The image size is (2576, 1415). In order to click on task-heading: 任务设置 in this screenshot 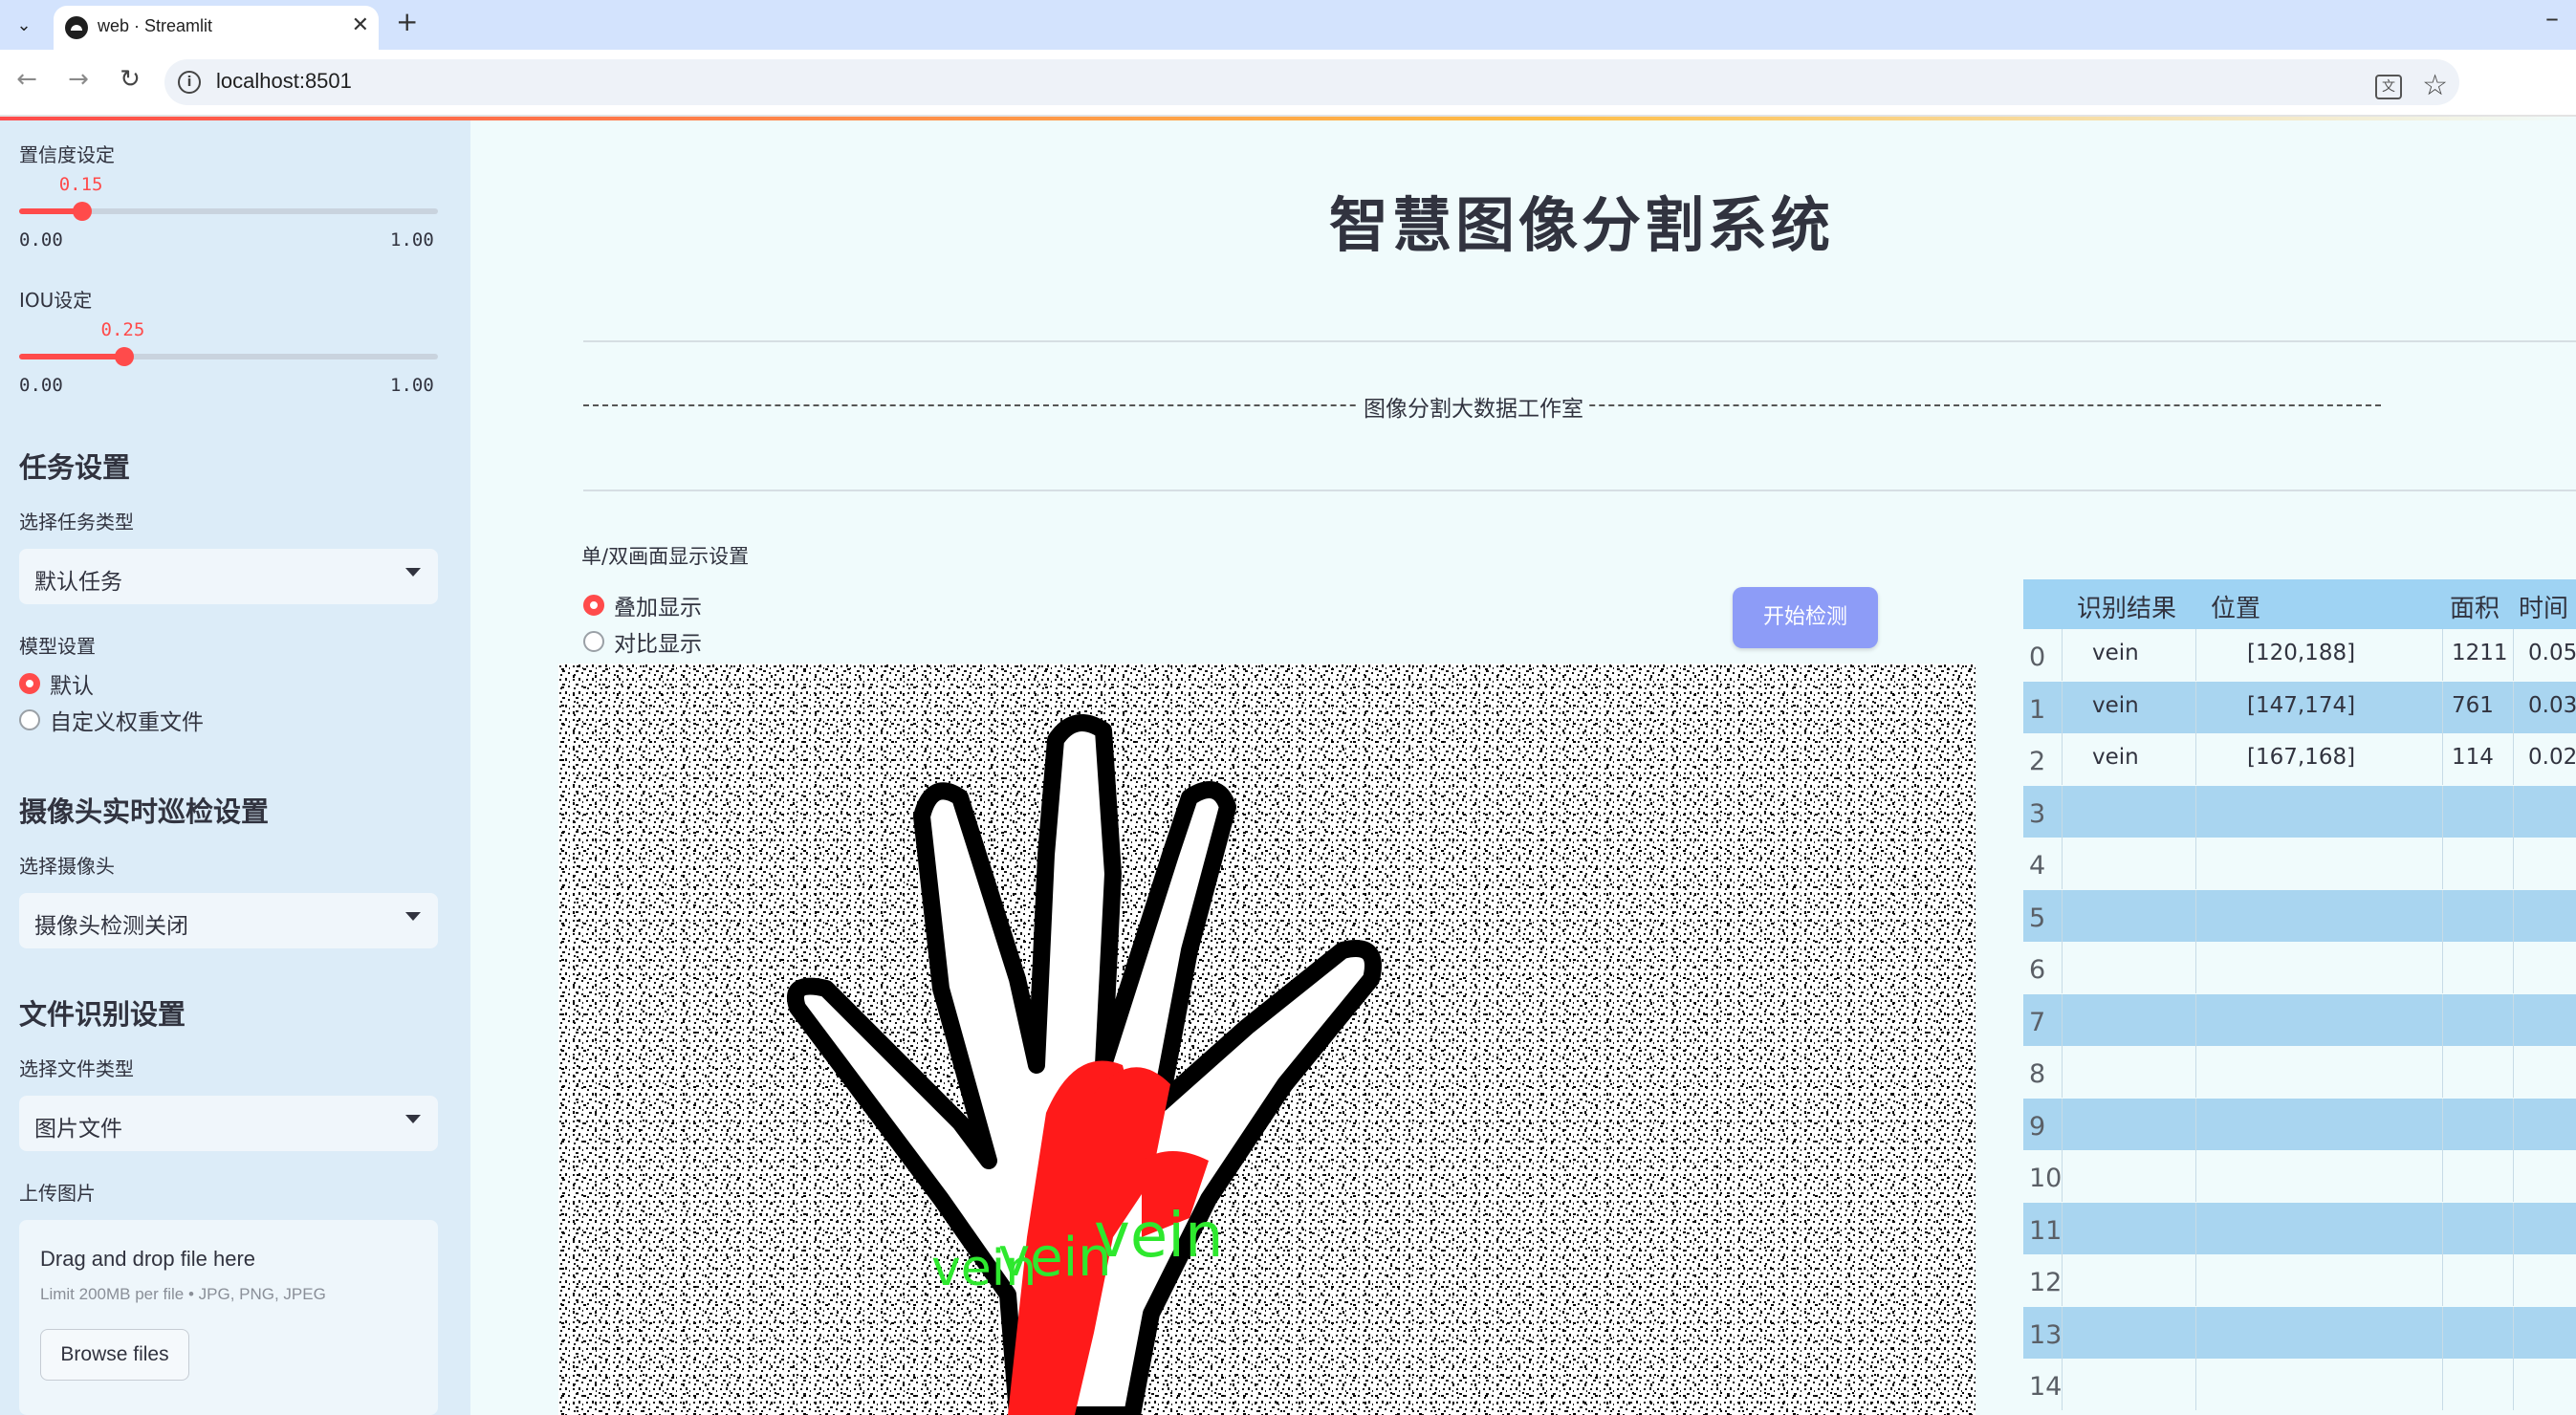, I will do `click(75, 467)`.